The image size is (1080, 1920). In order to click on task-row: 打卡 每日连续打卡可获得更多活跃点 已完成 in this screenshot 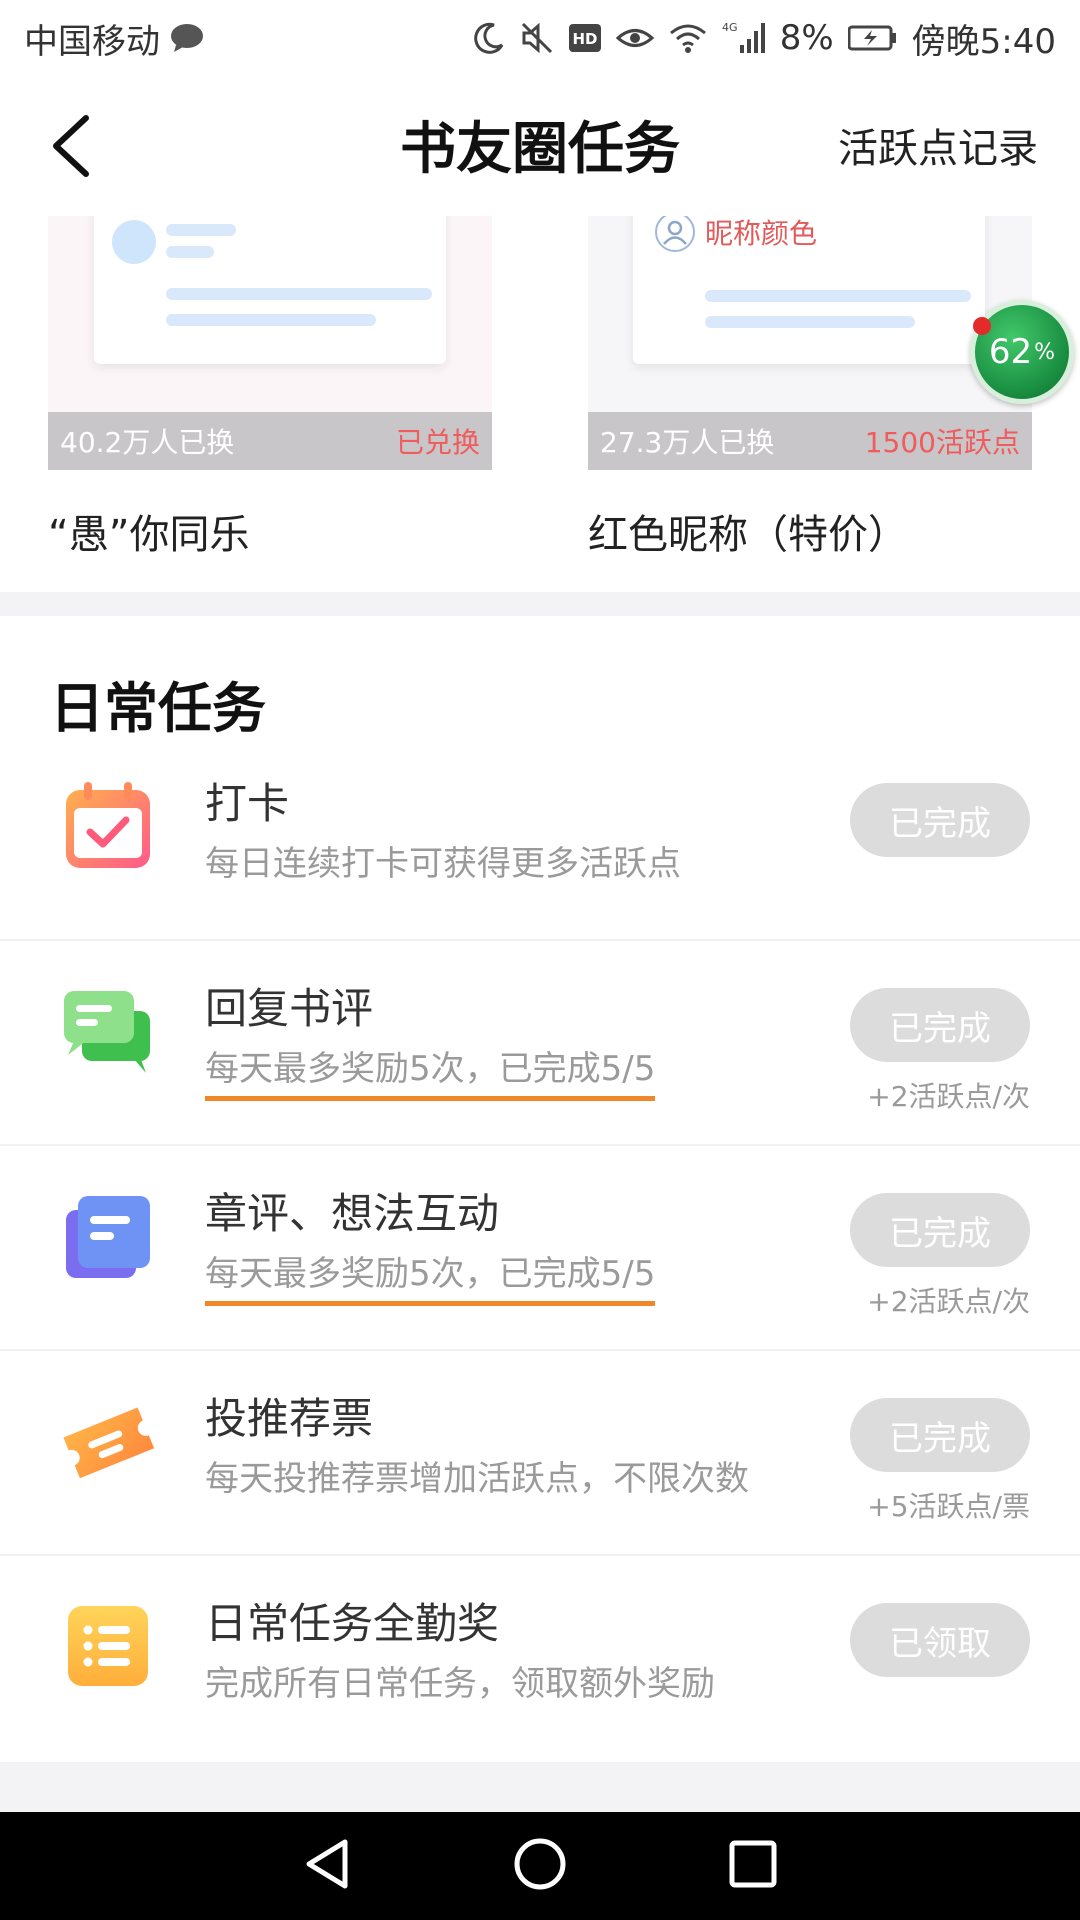, I will do `click(540, 838)`.